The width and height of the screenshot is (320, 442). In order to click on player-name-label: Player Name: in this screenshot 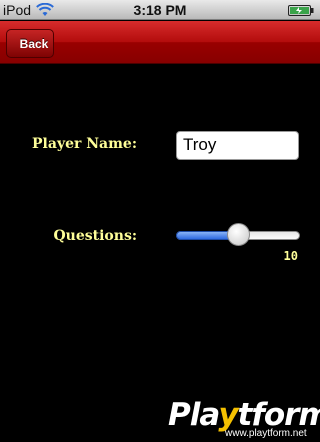, I will do `click(84, 144)`.